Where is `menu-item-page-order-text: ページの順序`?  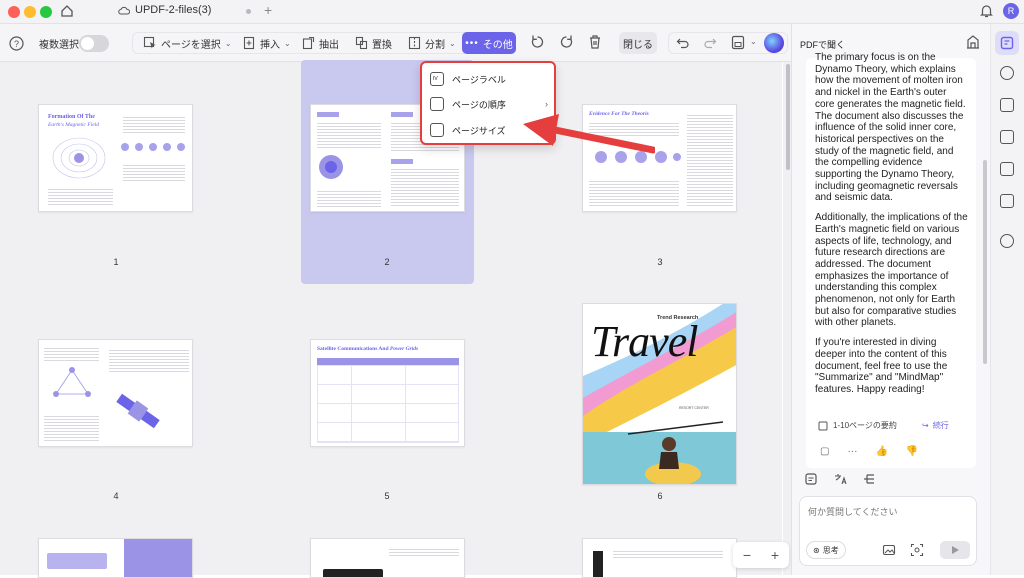 menu-item-page-order-text: ページの順序 is located at coordinates (479, 104).